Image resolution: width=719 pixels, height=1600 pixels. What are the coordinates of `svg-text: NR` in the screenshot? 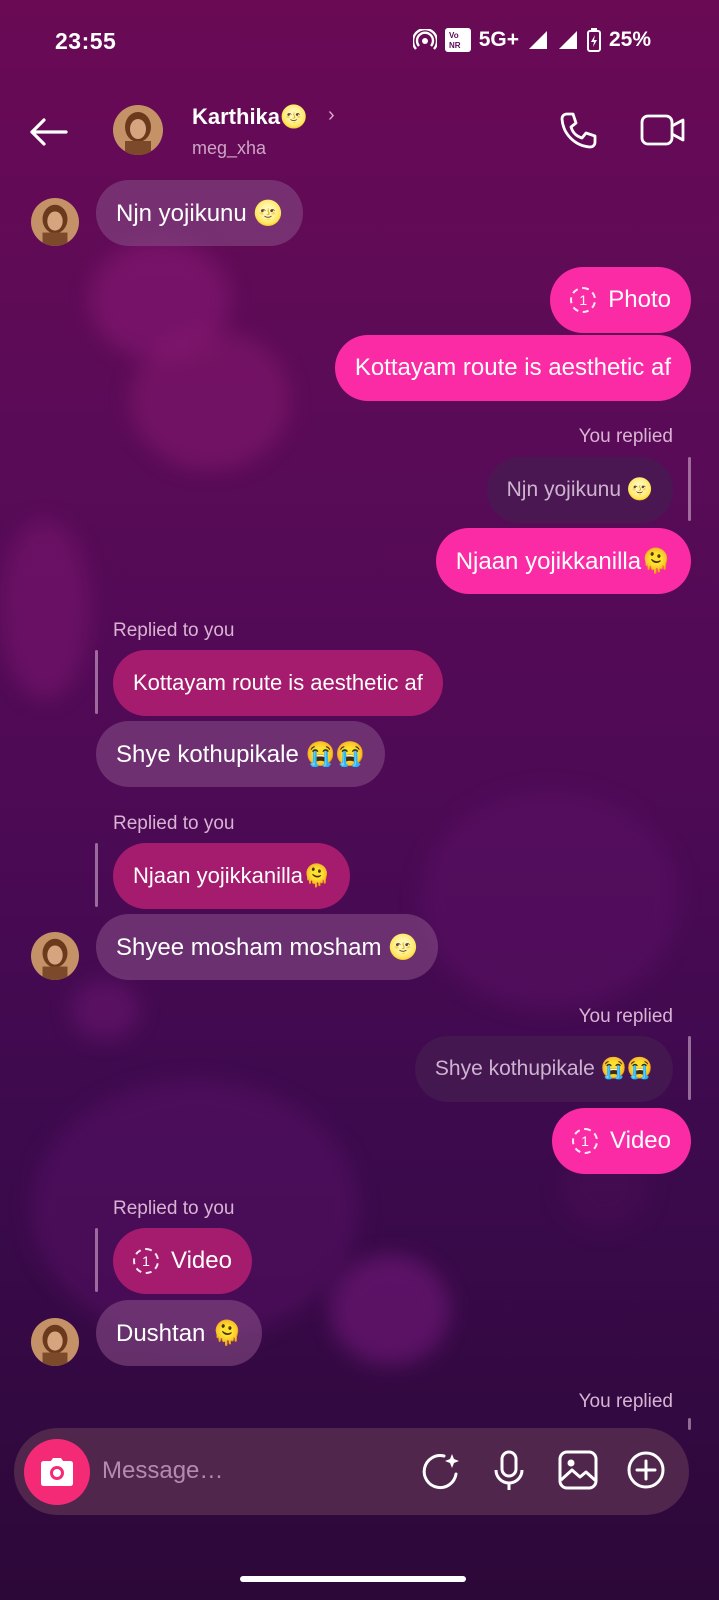 It's located at (455, 45).